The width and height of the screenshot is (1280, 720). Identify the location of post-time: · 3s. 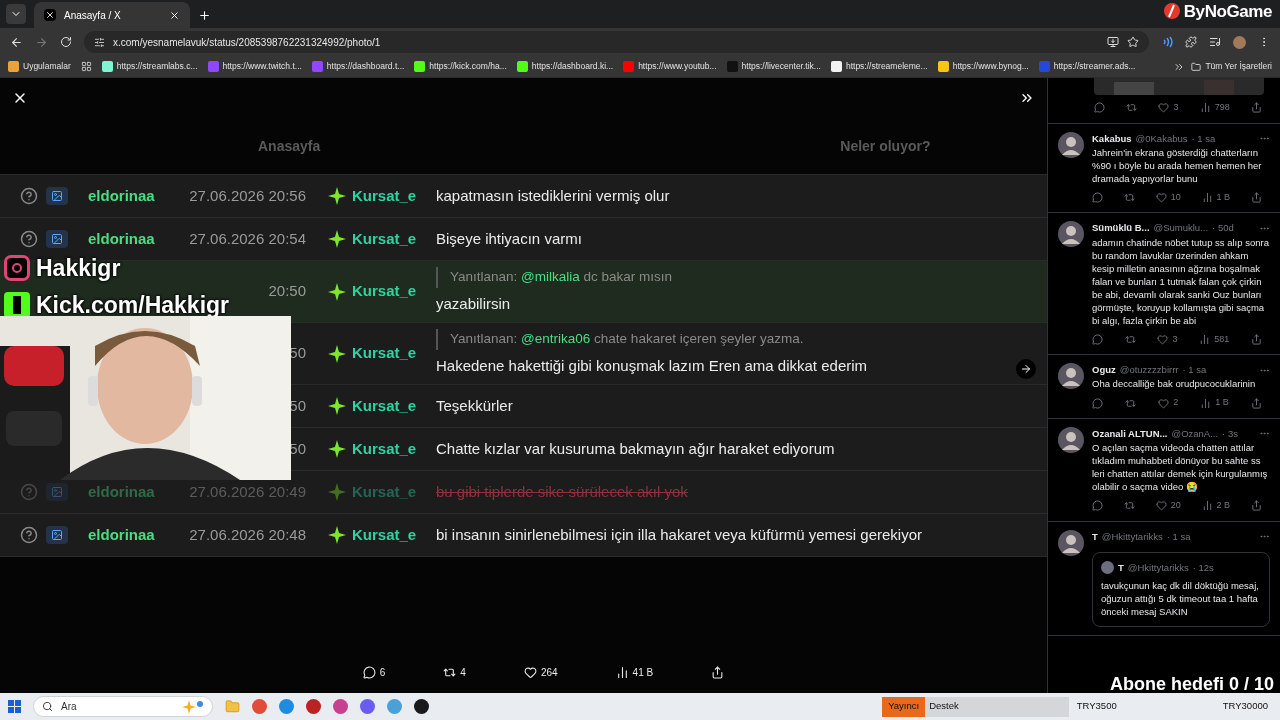
(1230, 433).